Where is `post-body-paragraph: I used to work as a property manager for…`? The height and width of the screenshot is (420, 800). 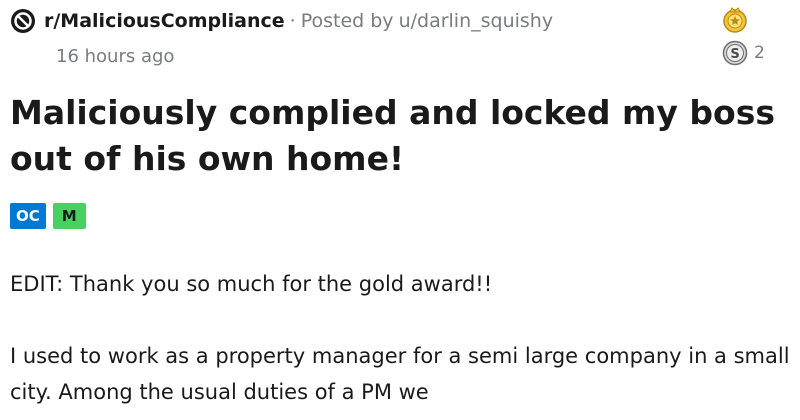
post-body-paragraph: I used to work as a property manager for… is located at coordinates (400, 374).